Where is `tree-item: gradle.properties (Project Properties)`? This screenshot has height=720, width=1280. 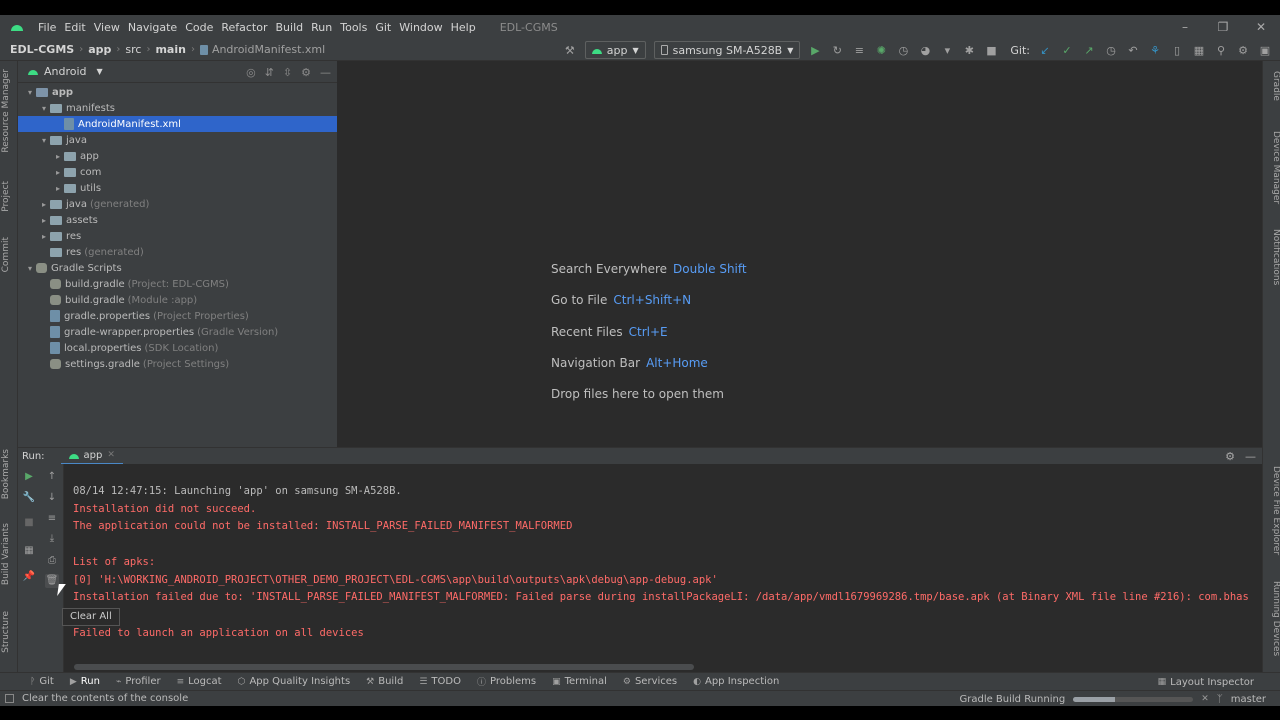 tree-item: gradle.properties (Project Properties) is located at coordinates (177, 316).